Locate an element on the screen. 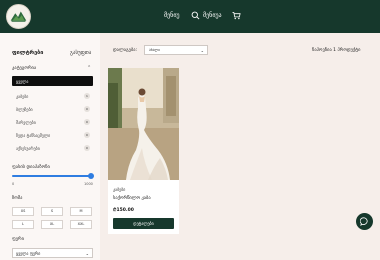 This screenshot has width=380, height=260. product-price: ₾150.00 is located at coordinates (123, 210).